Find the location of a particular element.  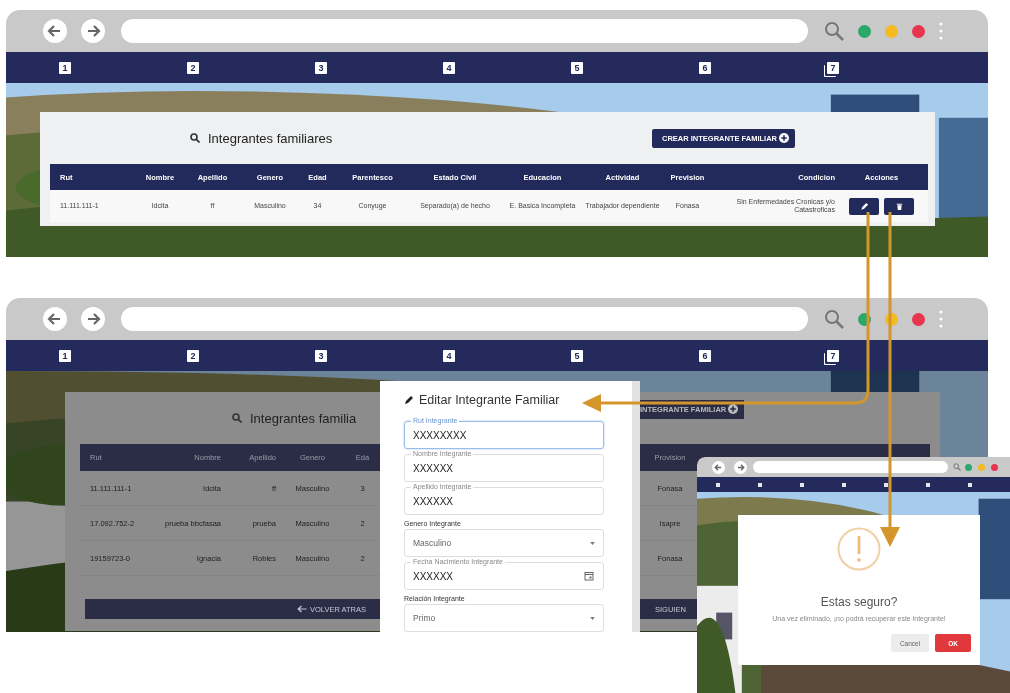

delete-button is located at coordinates (899, 206).